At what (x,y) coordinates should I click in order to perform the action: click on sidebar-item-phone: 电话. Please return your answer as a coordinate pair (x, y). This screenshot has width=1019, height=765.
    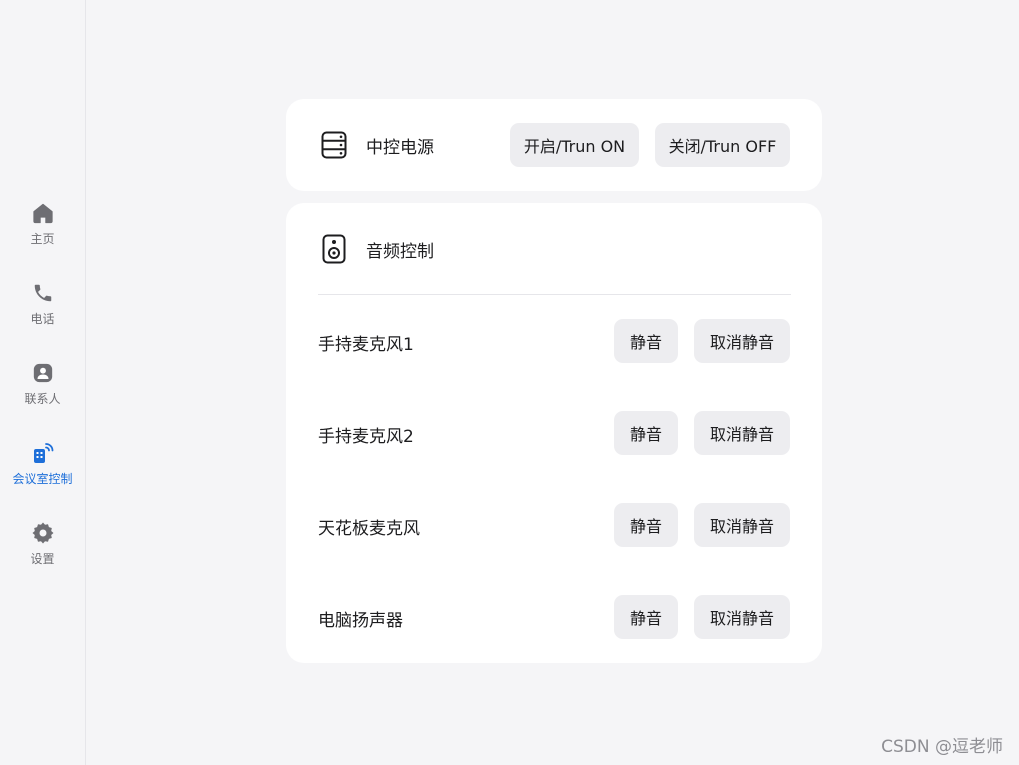
    Looking at the image, I should click on (42, 312).